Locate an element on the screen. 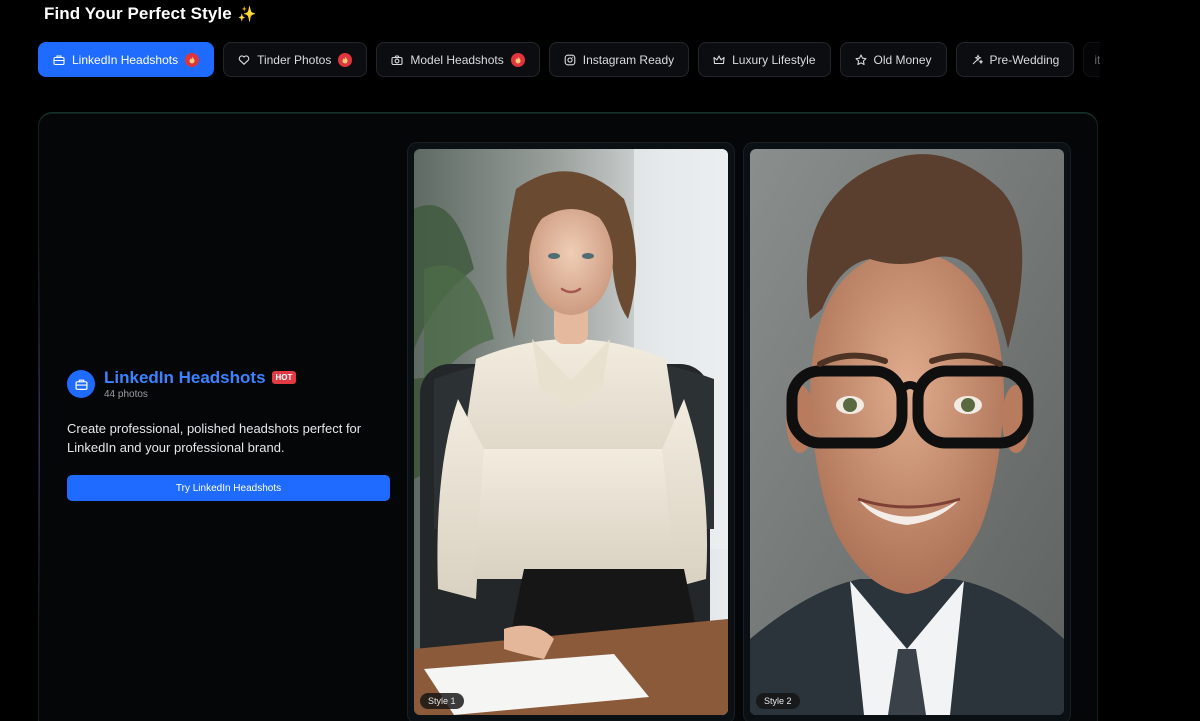 The height and width of the screenshot is (721, 1200). tab-pre-wedding: Pre-Wedding is located at coordinates (1015, 59).